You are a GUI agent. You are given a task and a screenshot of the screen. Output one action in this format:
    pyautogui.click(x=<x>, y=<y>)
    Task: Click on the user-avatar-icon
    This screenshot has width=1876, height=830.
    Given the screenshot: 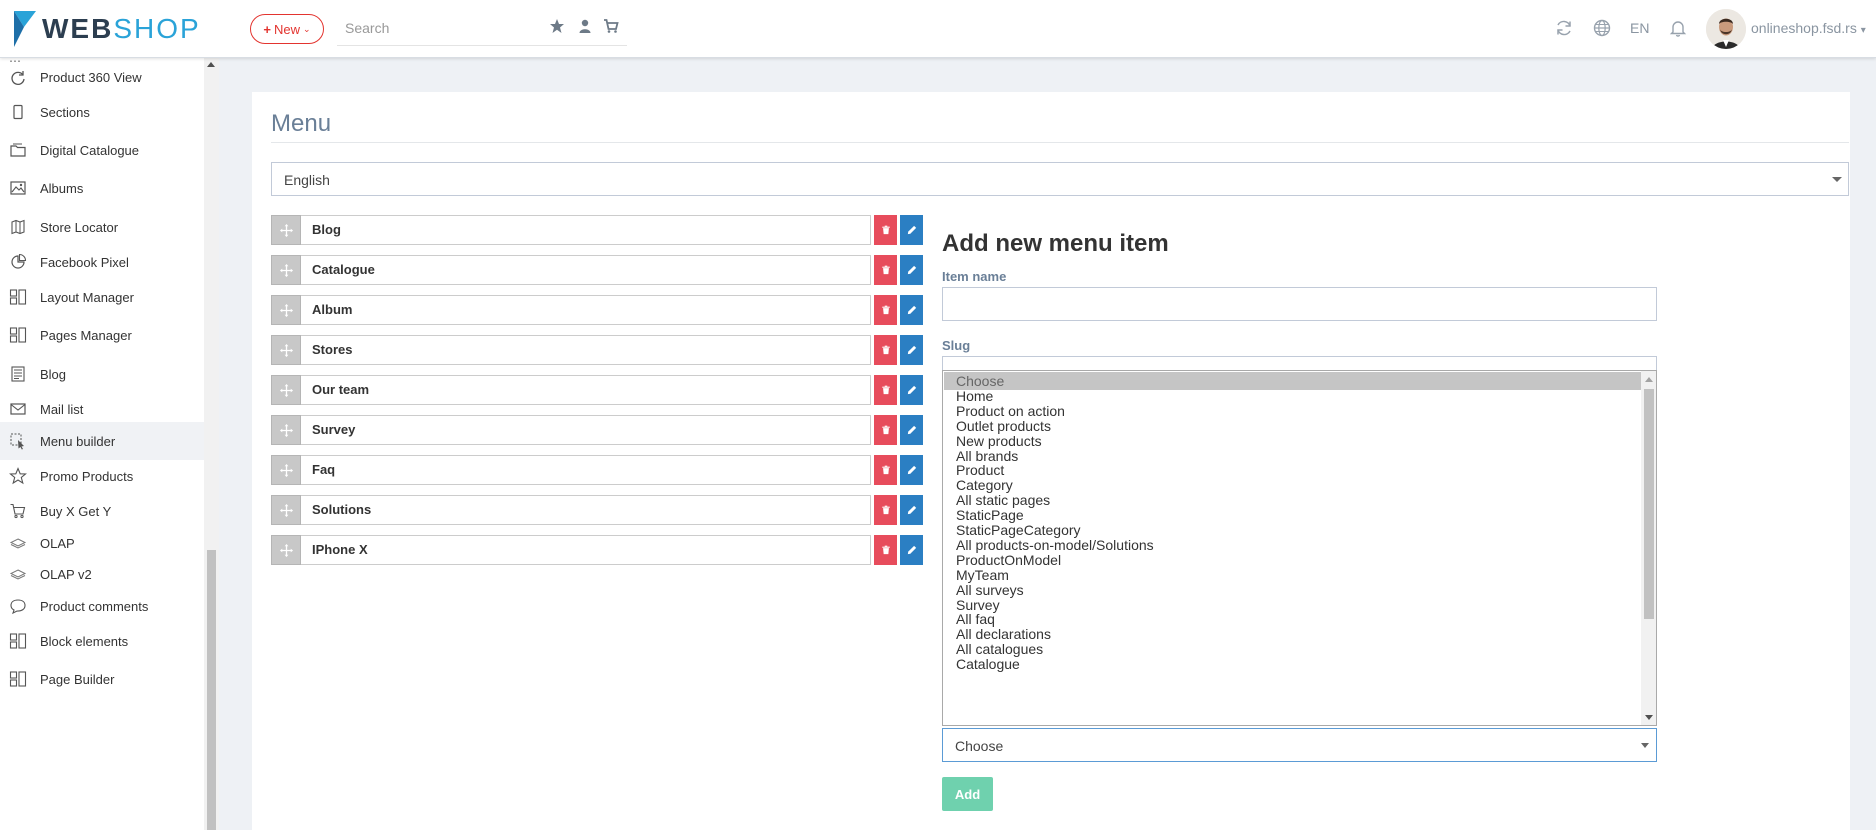 What is the action you would take?
    pyautogui.click(x=1726, y=29)
    